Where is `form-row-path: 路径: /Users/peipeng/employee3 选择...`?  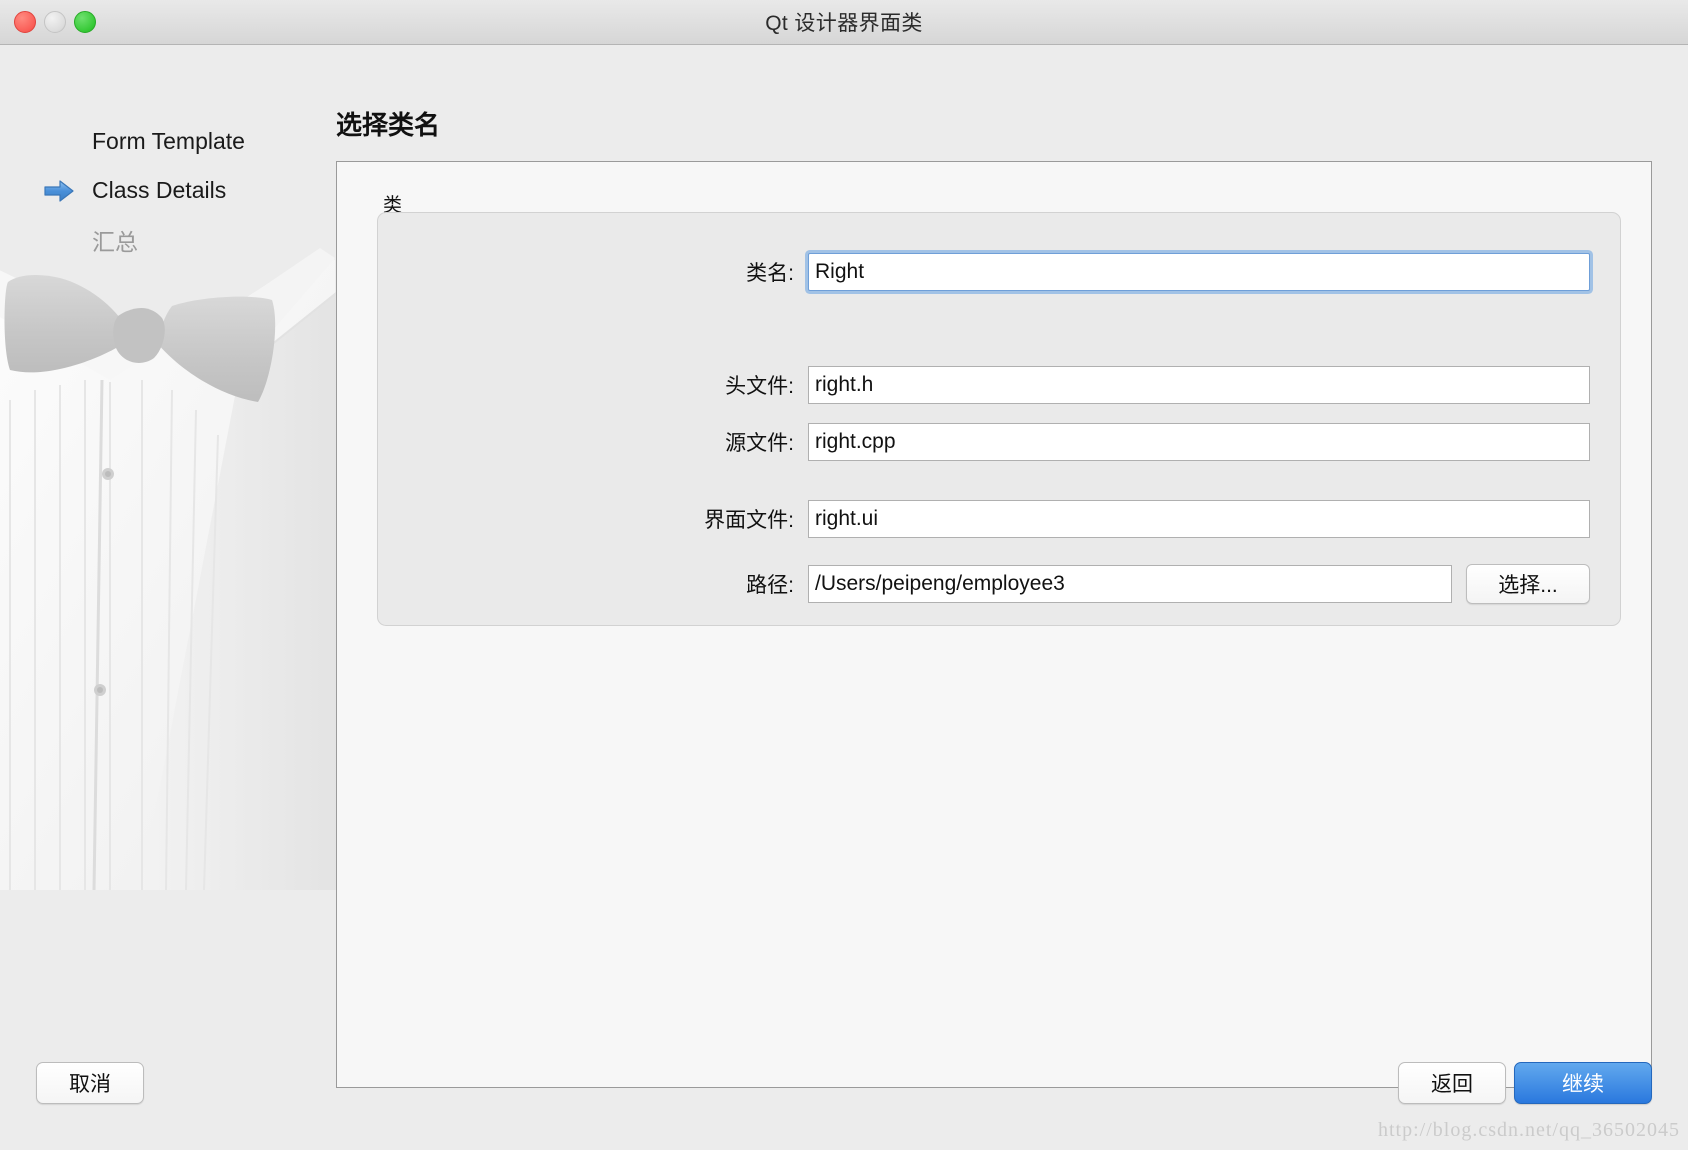 form-row-path: 路径: /Users/peipeng/employee3 选择... is located at coordinates (999, 584).